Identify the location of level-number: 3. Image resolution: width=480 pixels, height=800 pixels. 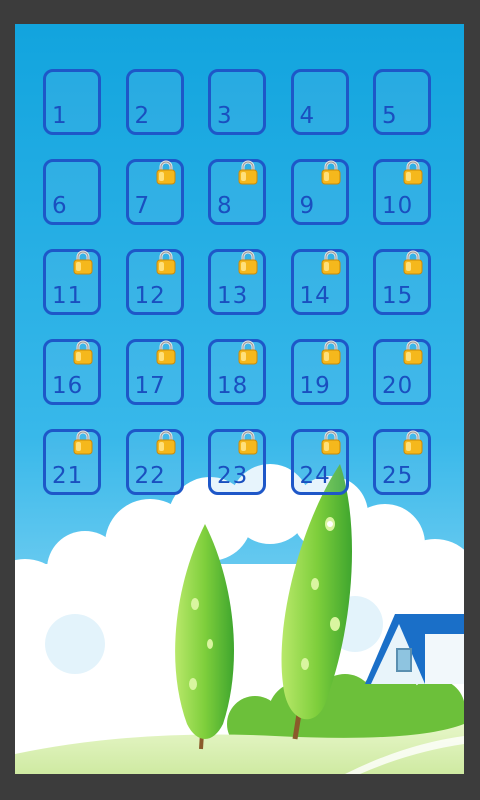
(225, 116).